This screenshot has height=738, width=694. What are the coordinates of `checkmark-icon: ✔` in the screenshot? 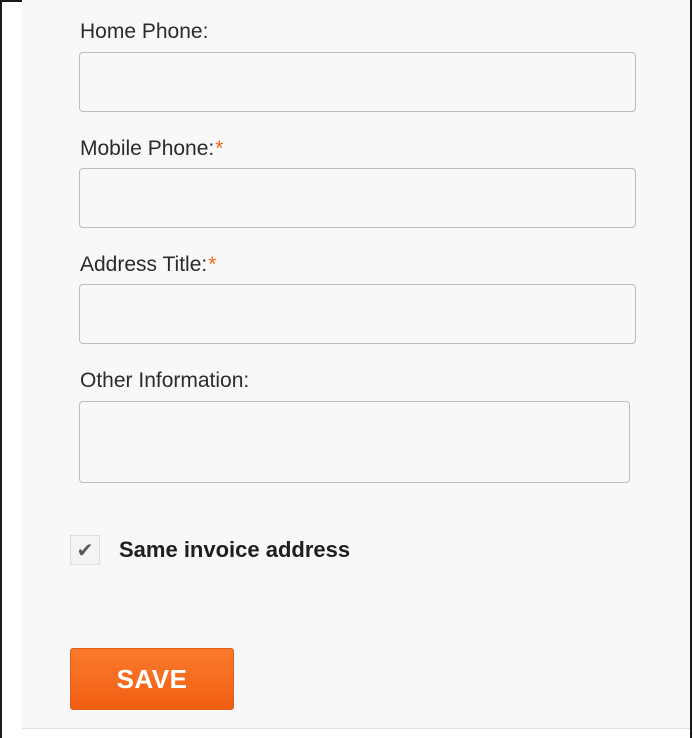 It's located at (85, 550).